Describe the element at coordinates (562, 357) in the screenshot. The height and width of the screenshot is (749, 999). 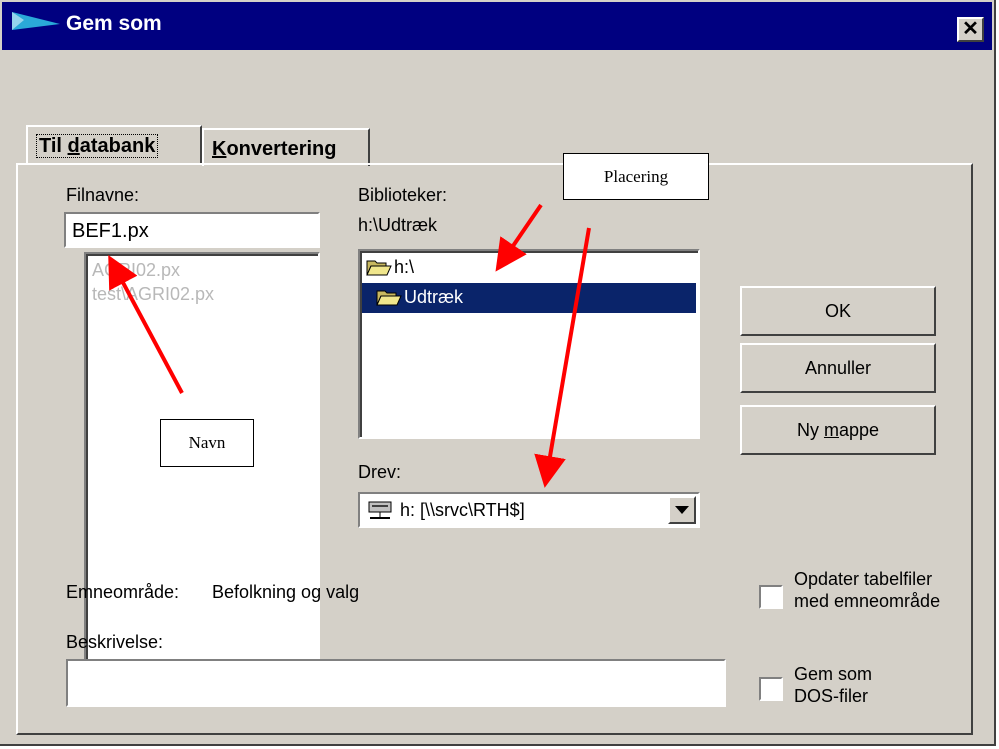
I see `arrow-placering-drive` at that location.